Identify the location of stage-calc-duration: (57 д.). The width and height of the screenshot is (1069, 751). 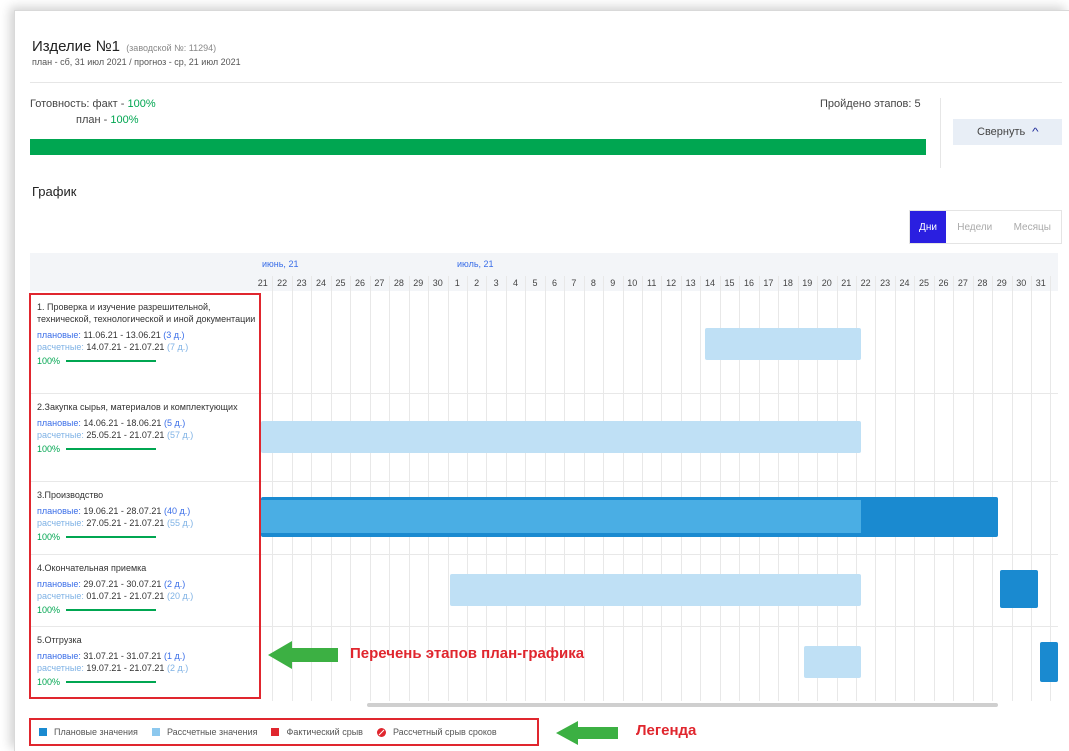
(180, 435).